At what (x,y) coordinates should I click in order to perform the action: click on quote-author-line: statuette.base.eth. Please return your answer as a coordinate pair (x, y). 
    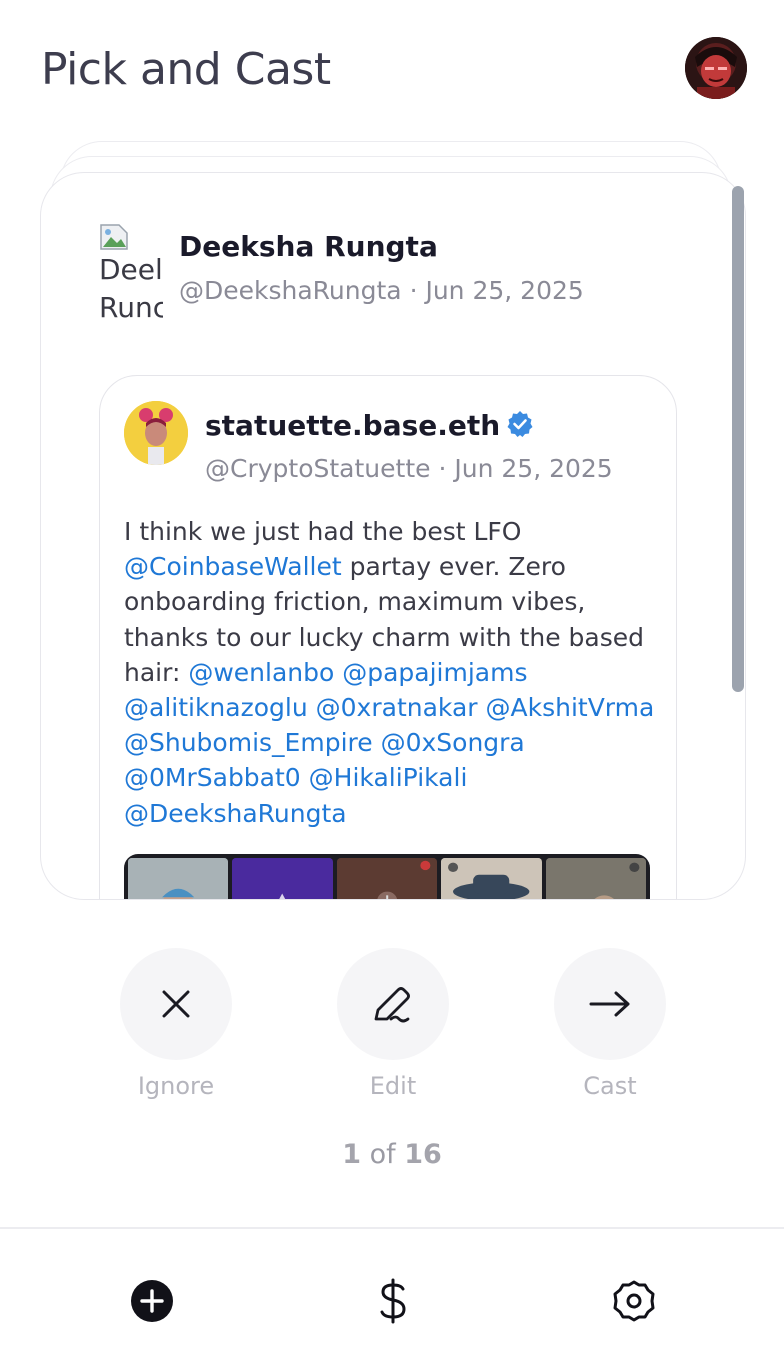
    Looking at the image, I should click on (369, 425).